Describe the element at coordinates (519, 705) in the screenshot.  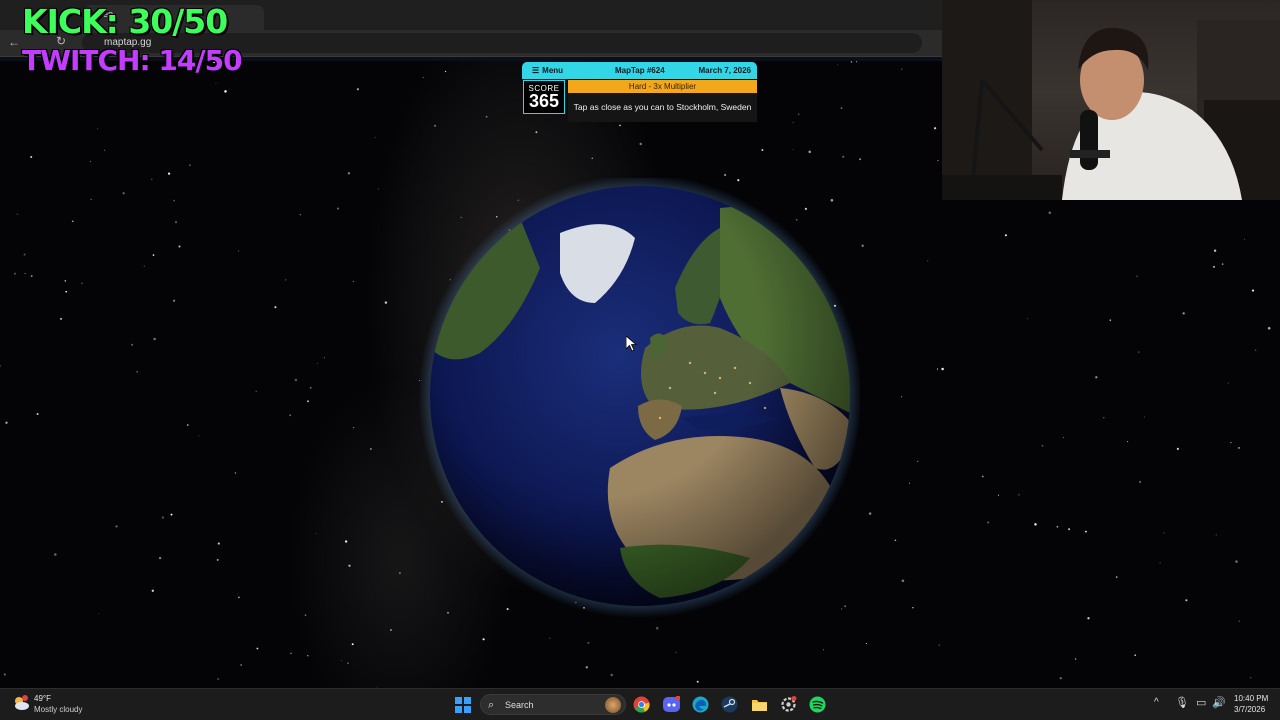
I see `search-label: Search` at that location.